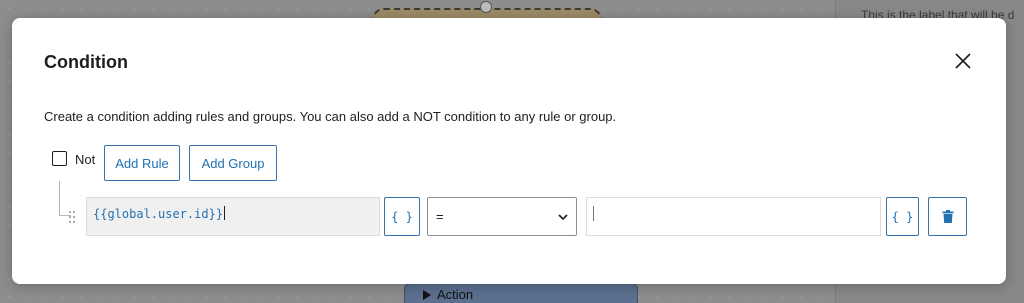 The height and width of the screenshot is (303, 1024). I want to click on drag-handle-icon, so click(72, 217).